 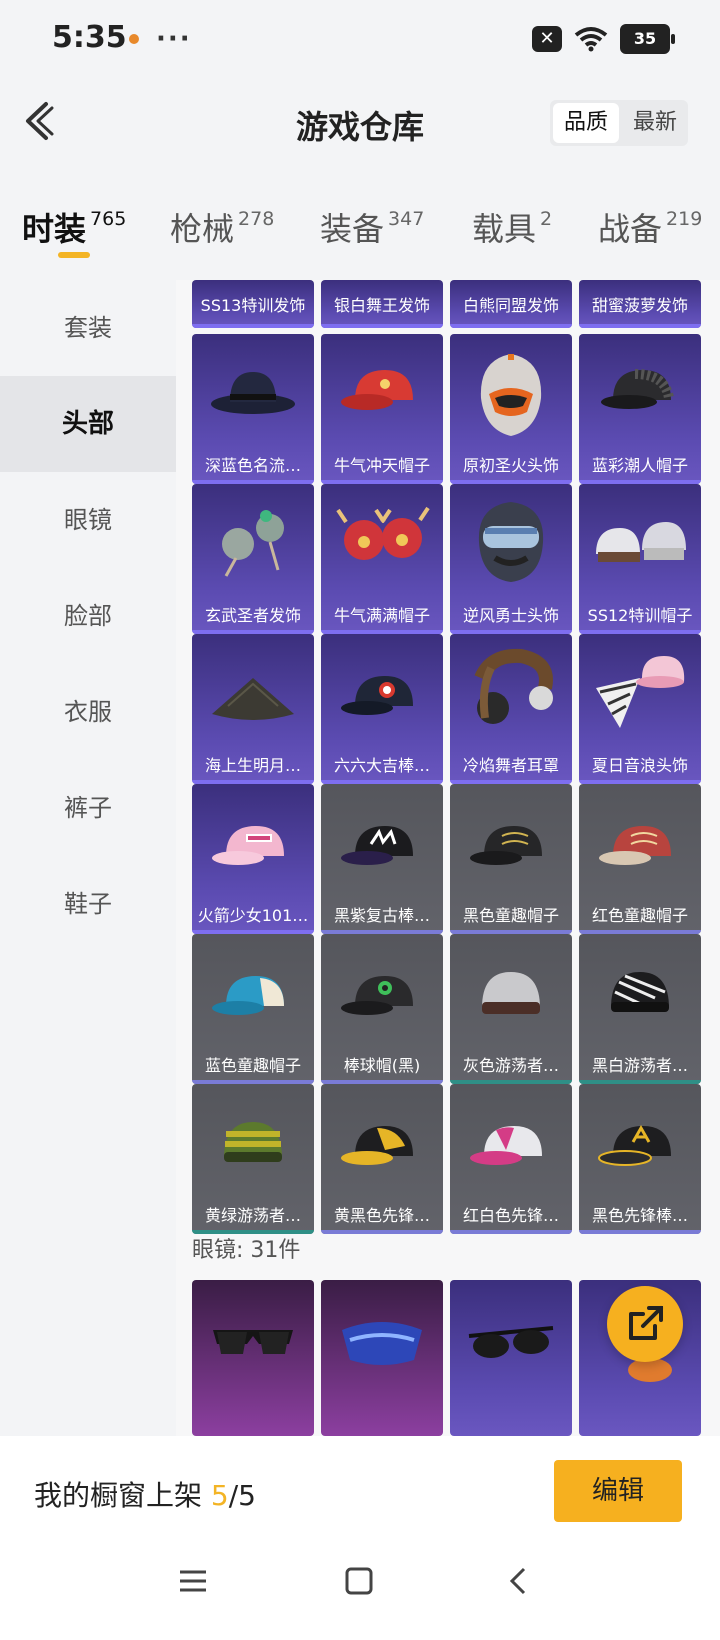 What do you see at coordinates (512, 227) in the screenshot?
I see `tab-vehicles: 载具 2` at bounding box center [512, 227].